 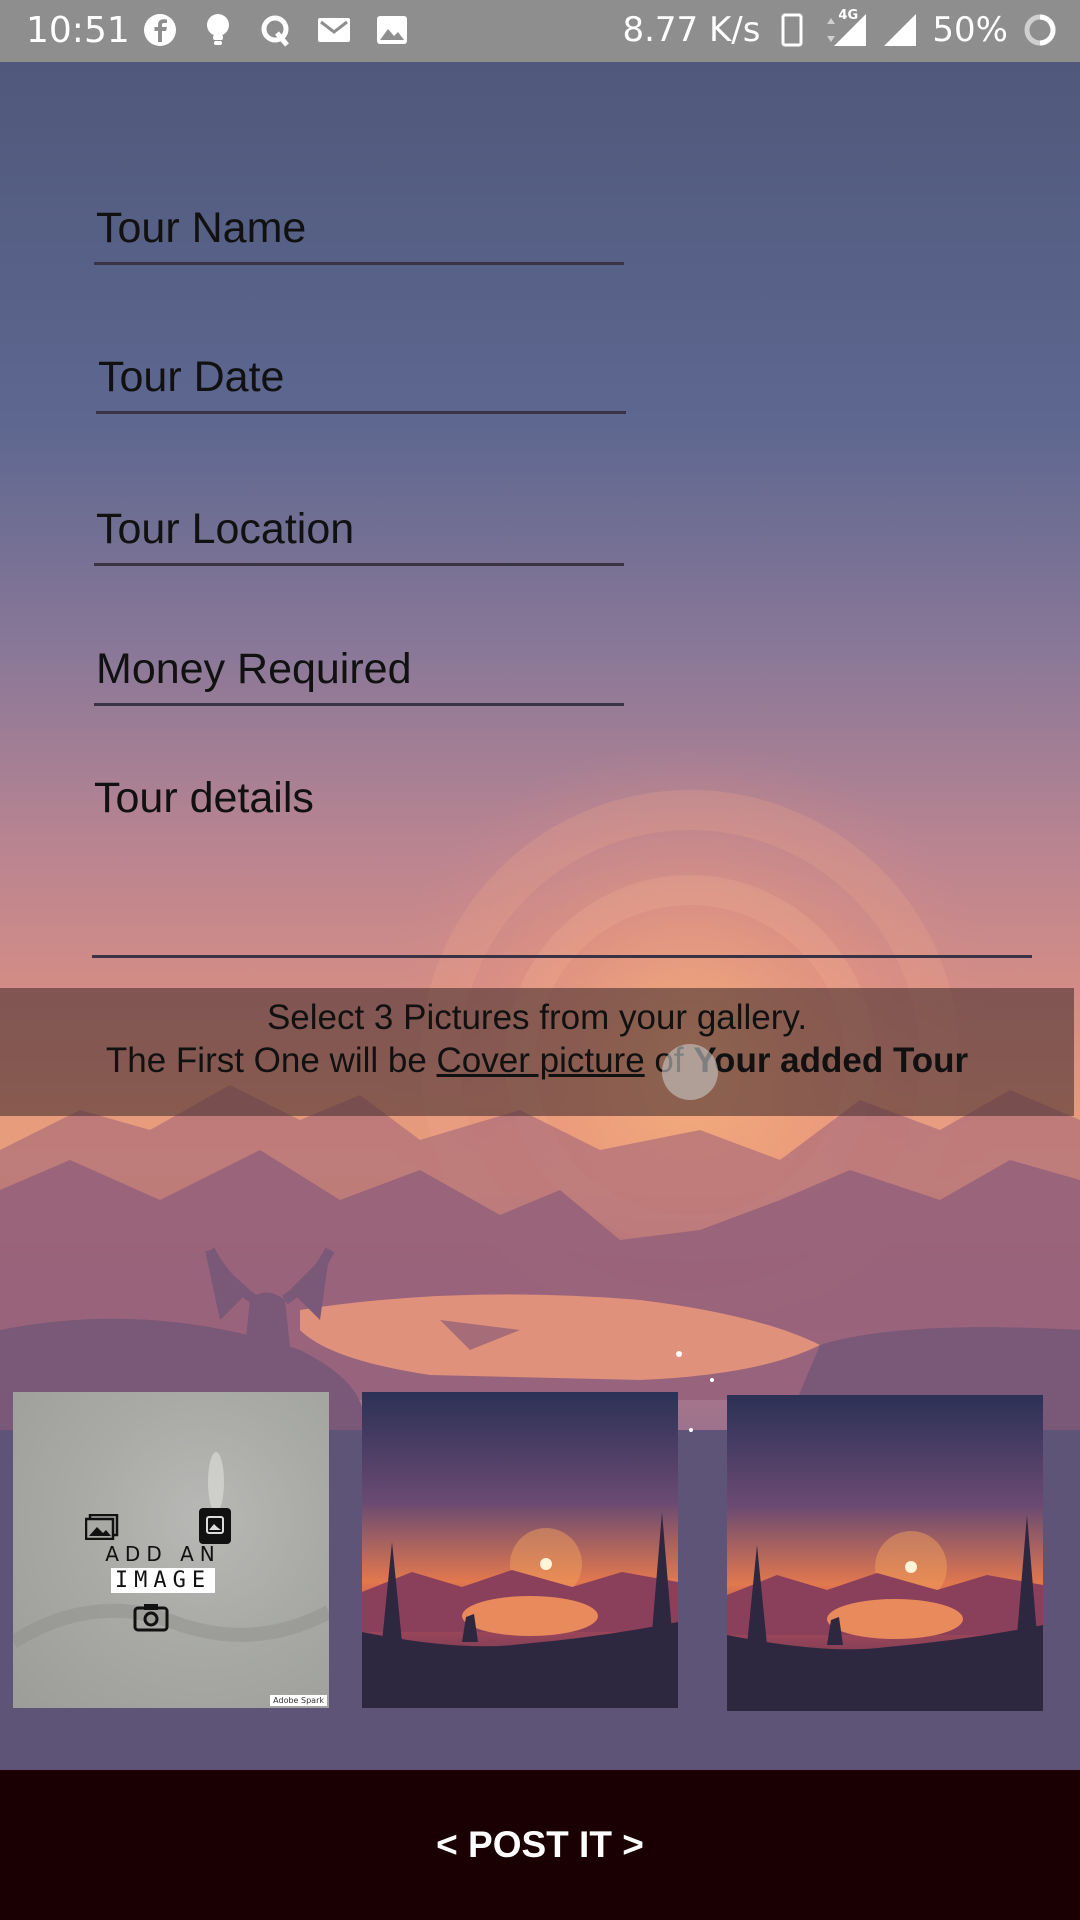 I want to click on quora-icon, so click(x=276, y=30).